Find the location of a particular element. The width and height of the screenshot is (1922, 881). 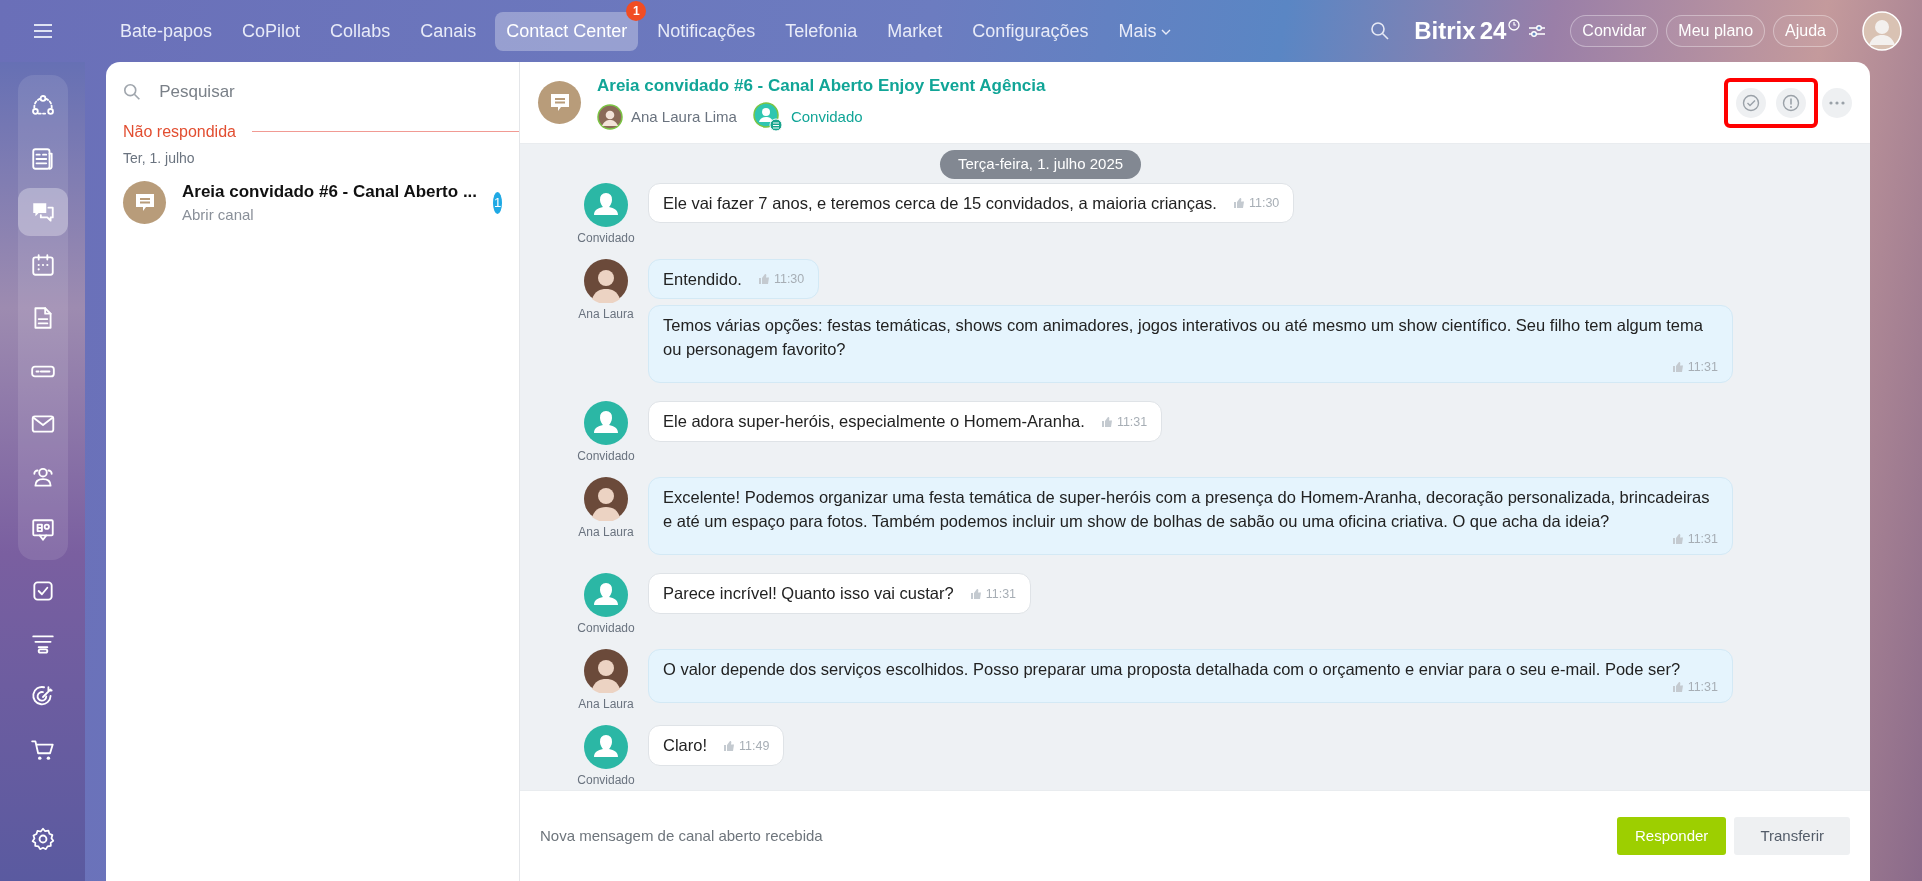

chat-icon is located at coordinates (42, 211).